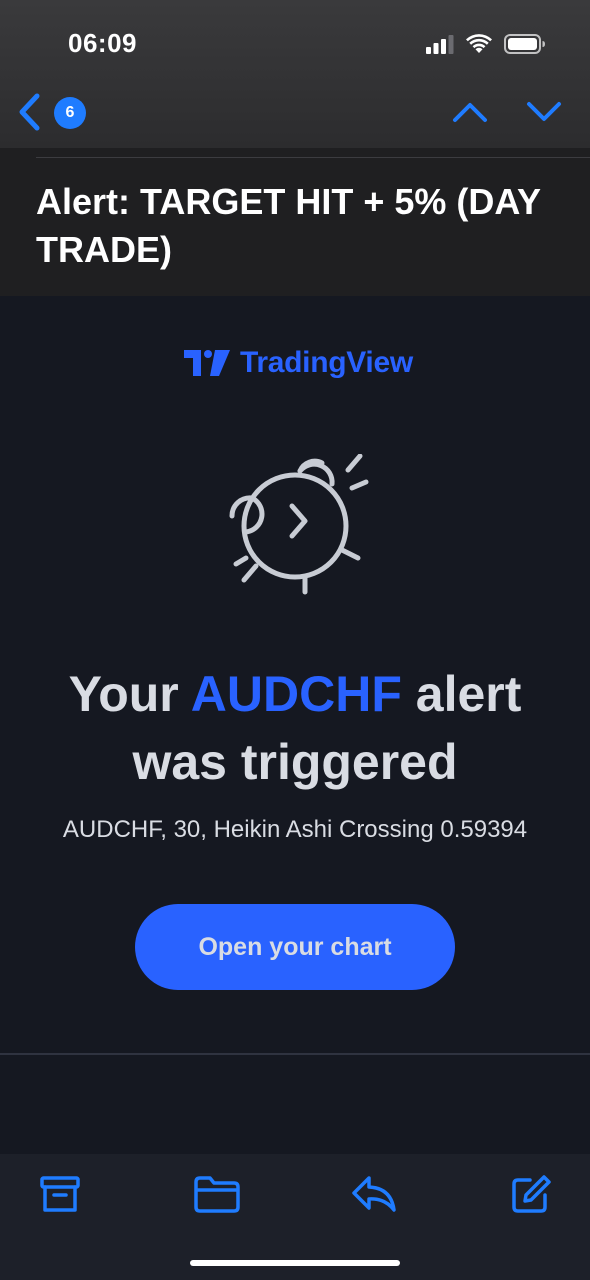 The image size is (590, 1280). What do you see at coordinates (295, 947) in the screenshot?
I see `open-chart-button: Open your chart` at bounding box center [295, 947].